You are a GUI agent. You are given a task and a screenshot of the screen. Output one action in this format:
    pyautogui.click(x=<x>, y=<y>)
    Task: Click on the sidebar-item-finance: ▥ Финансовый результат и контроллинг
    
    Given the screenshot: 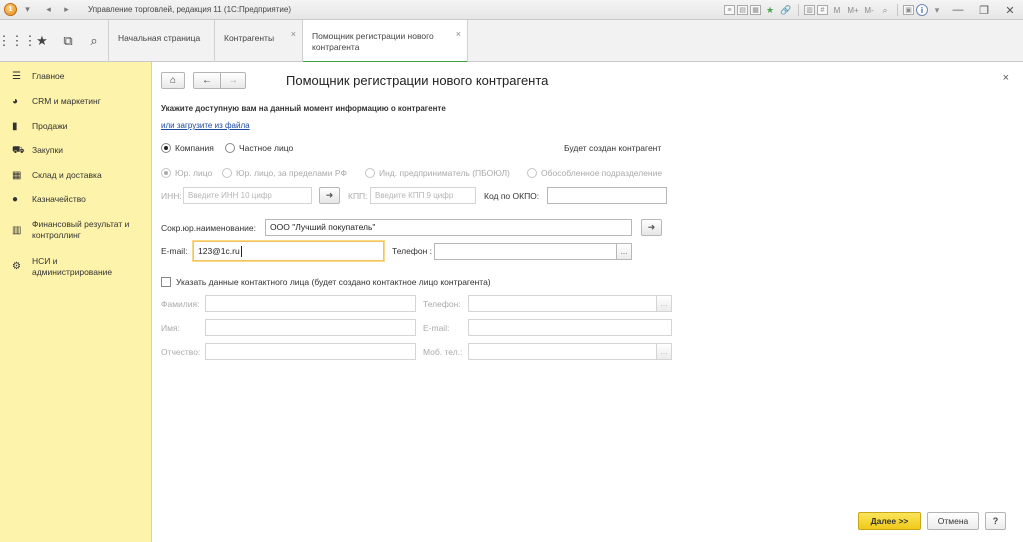 What is the action you would take?
    pyautogui.click(x=76, y=230)
    